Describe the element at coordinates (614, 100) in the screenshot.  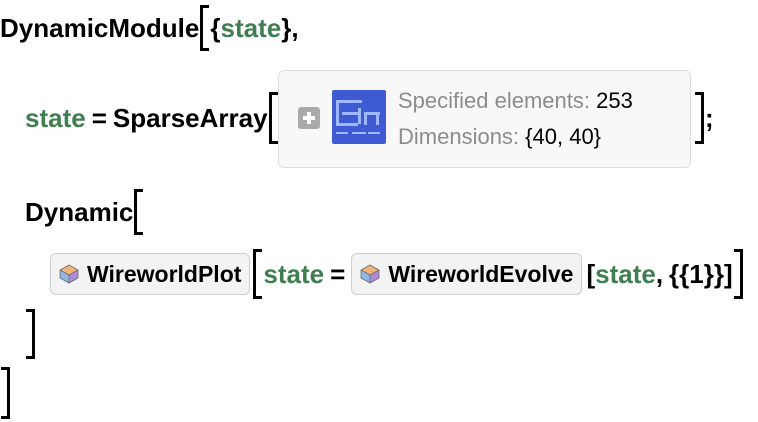
I see `specified-elements-value: 253` at that location.